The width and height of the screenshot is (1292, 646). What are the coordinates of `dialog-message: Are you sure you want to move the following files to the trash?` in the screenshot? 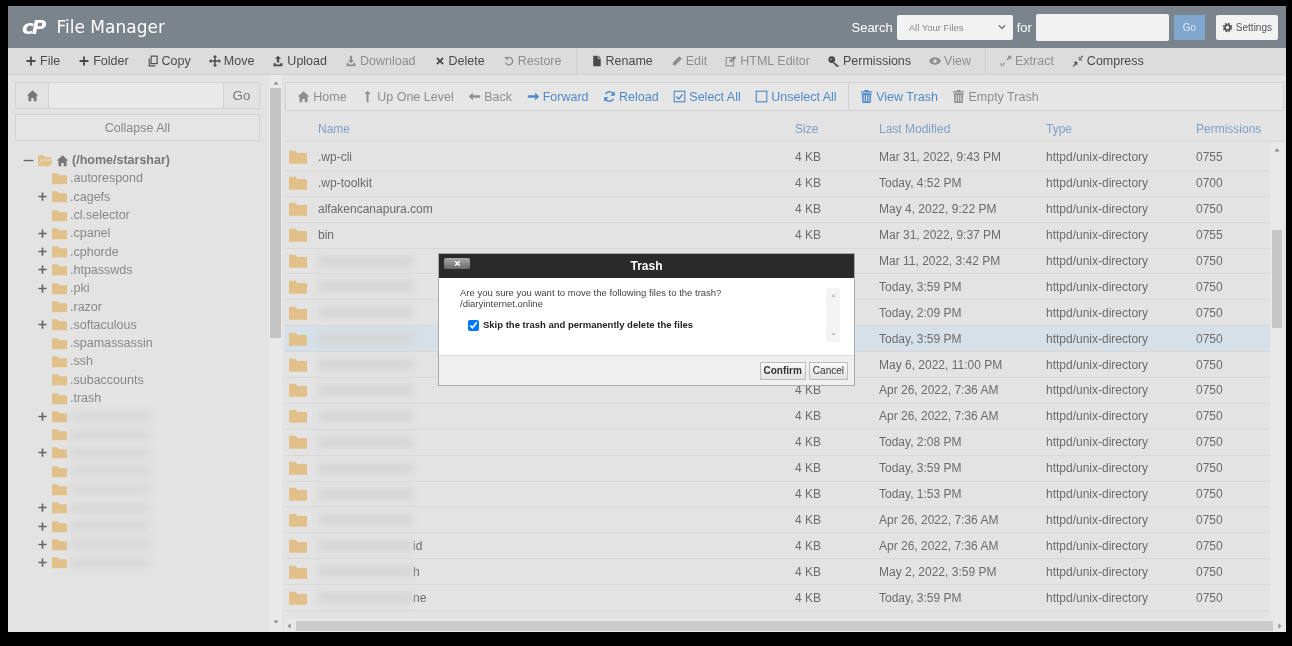 It's located at (591, 293).